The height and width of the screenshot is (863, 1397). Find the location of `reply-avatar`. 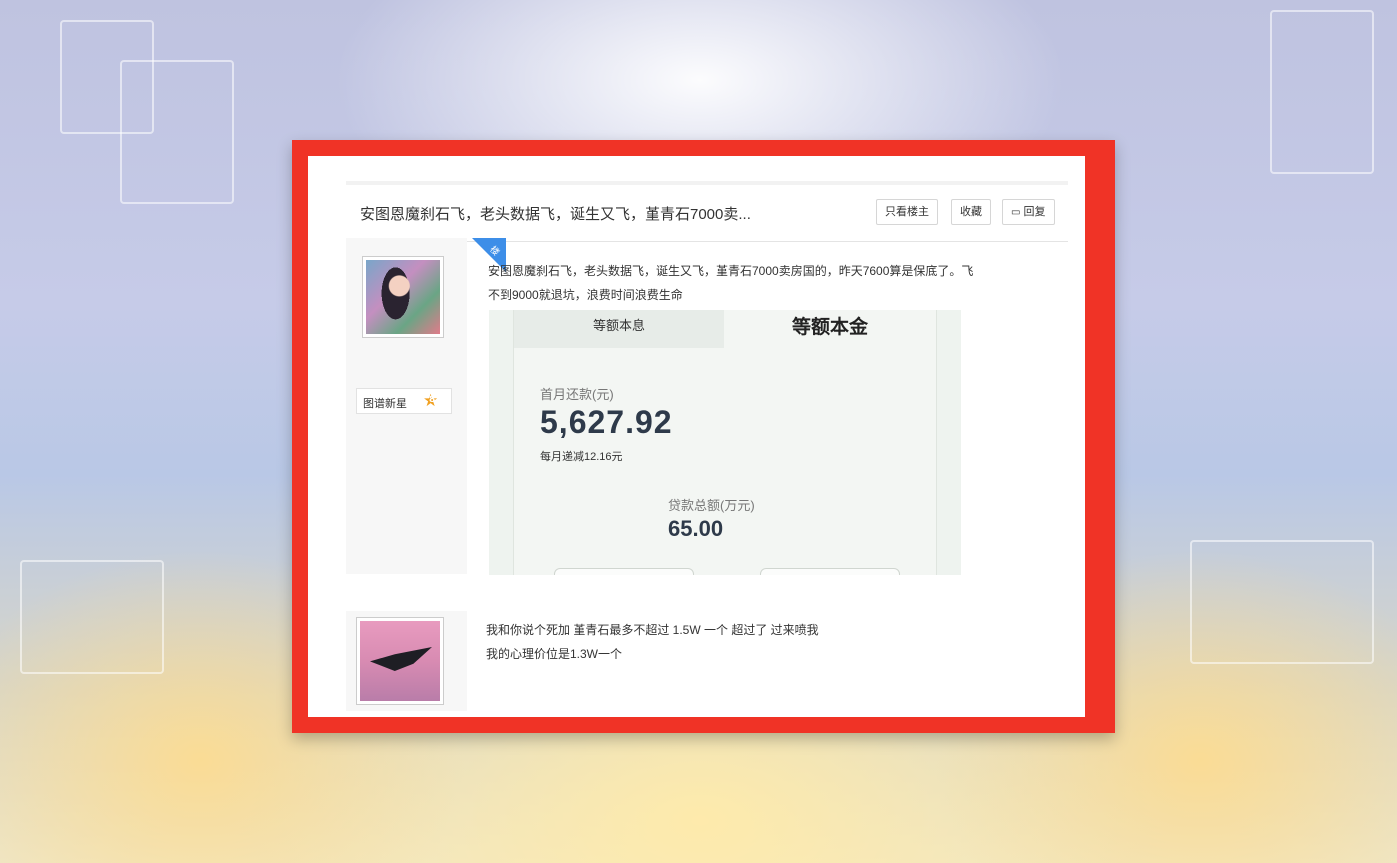

reply-avatar is located at coordinates (400, 661).